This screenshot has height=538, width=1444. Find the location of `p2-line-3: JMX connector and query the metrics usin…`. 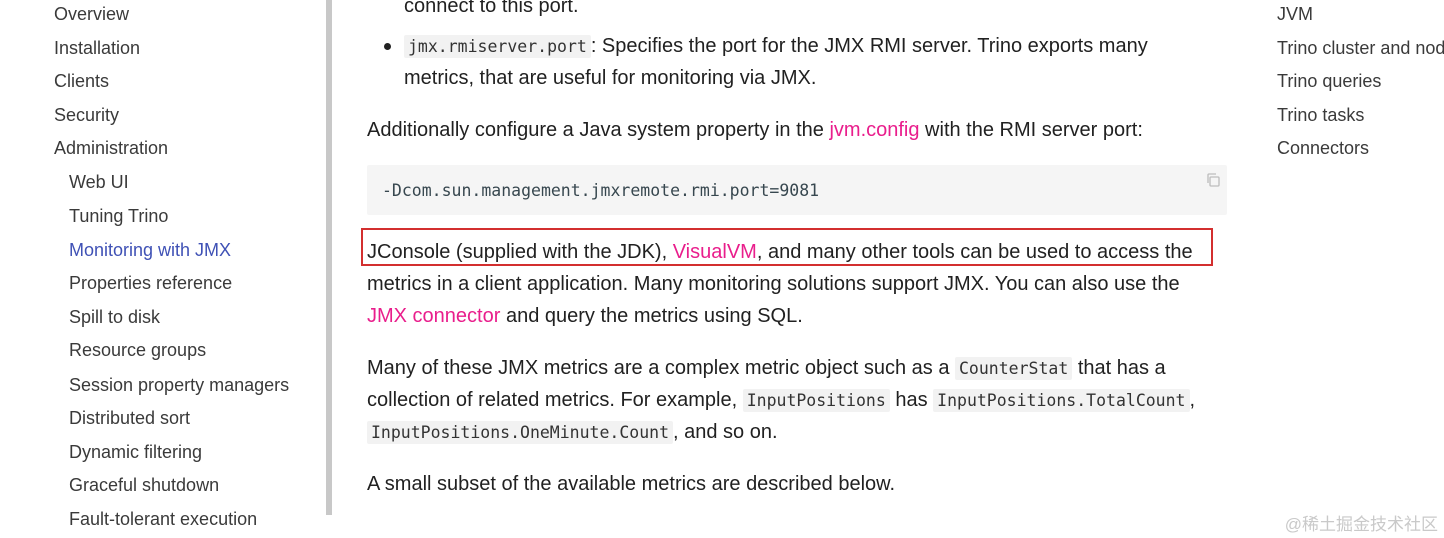

p2-line-3: JMX connector and query the metrics usin… is located at coordinates (585, 316).